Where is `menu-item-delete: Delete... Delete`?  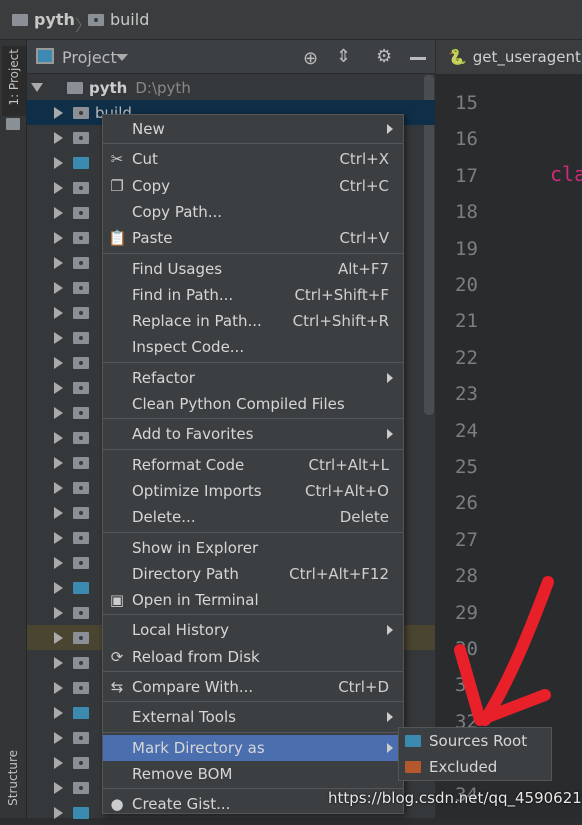 menu-item-delete: Delete... Delete is located at coordinates (253, 517).